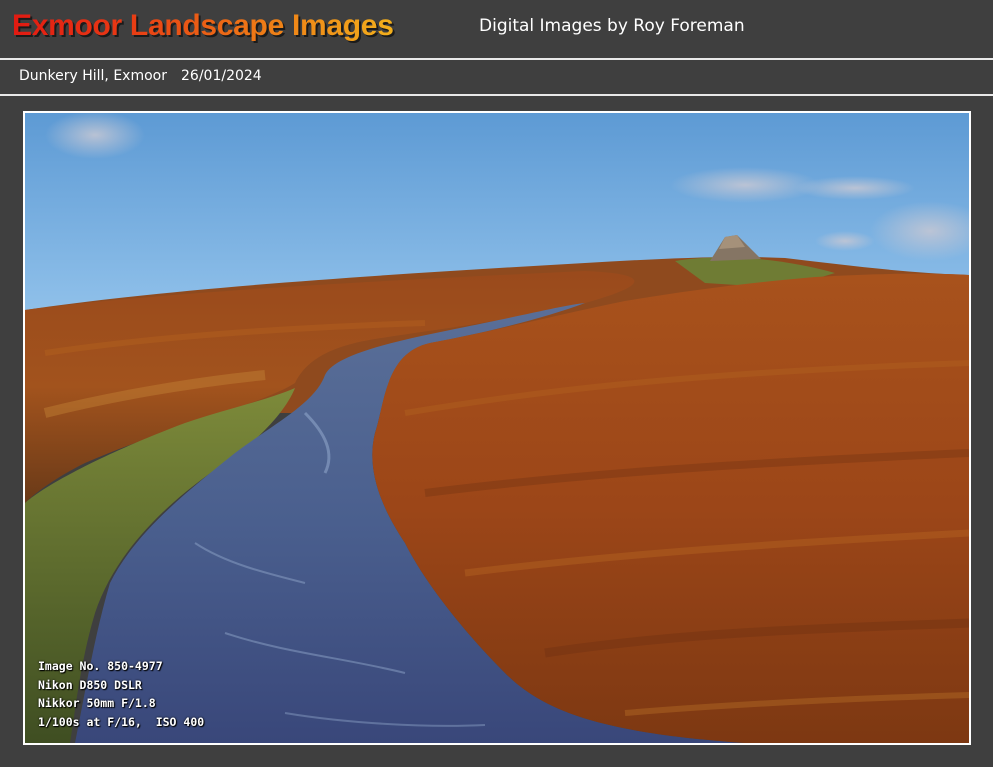  Describe the element at coordinates (121, 721) in the screenshot. I see `exif-settings: 1/100s at F/16, ISO 400` at that location.